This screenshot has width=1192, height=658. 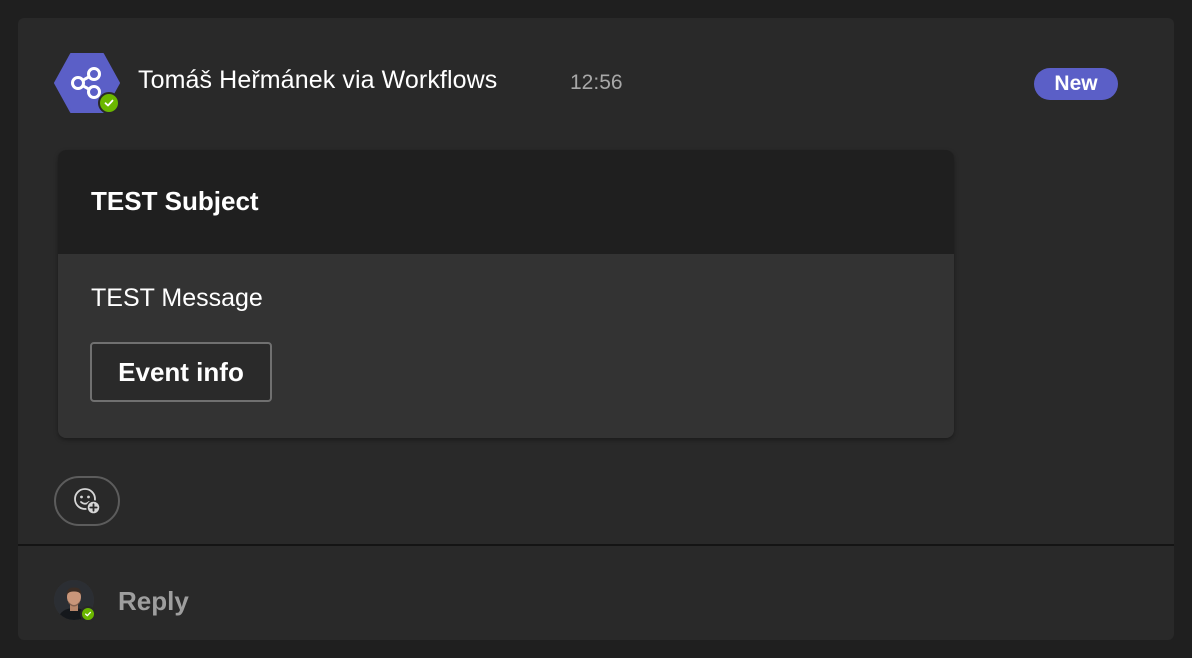 I want to click on card-title: TEST Subject, so click(x=175, y=201).